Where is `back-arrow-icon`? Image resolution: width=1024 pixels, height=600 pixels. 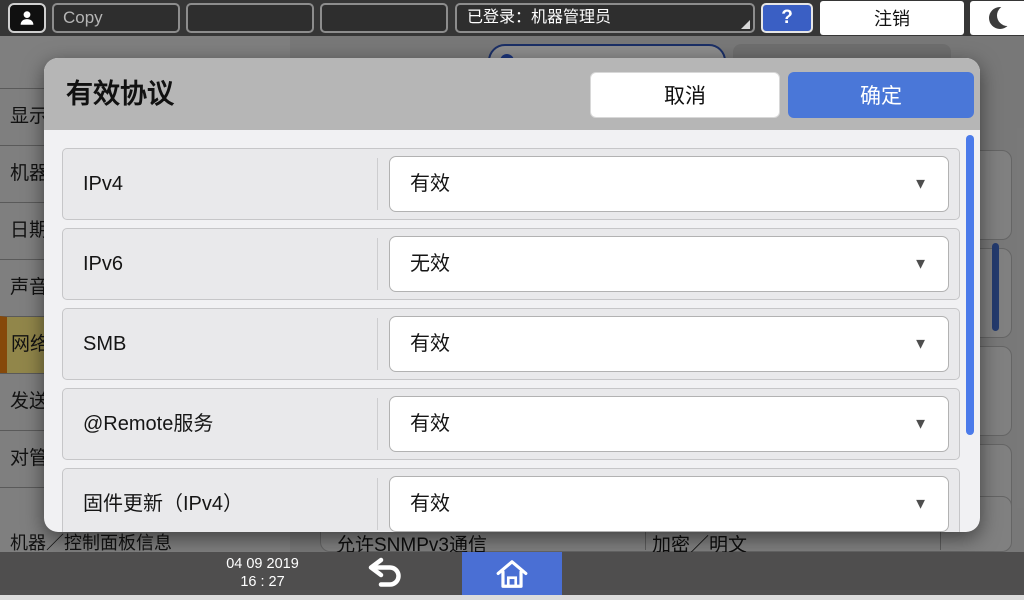
back-arrow-icon is located at coordinates (384, 572).